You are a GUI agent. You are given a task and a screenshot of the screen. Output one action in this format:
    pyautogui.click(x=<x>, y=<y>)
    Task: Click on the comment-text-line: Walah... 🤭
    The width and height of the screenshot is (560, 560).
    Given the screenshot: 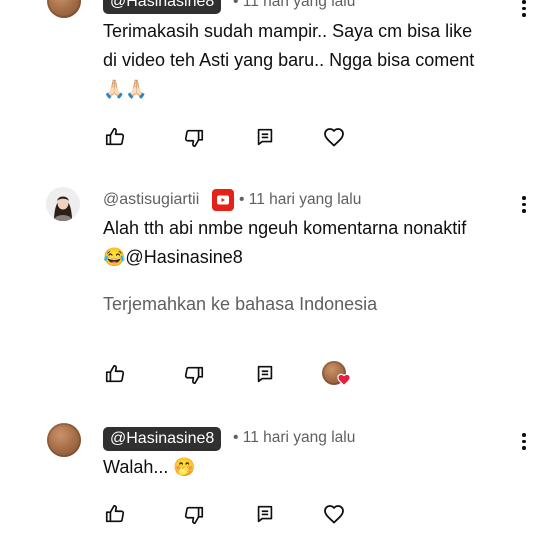 What is the action you would take?
    pyautogui.click(x=149, y=467)
    